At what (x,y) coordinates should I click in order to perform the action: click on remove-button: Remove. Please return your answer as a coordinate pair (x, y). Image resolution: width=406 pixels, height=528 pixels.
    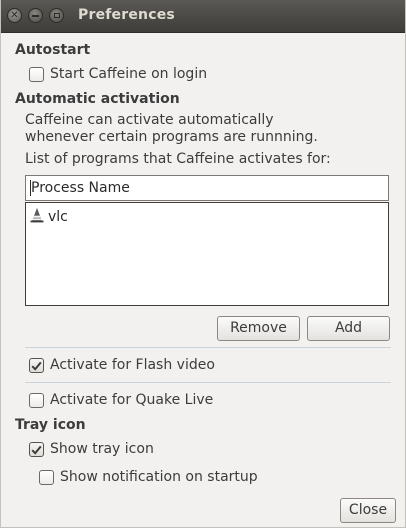
    Looking at the image, I should click on (258, 328).